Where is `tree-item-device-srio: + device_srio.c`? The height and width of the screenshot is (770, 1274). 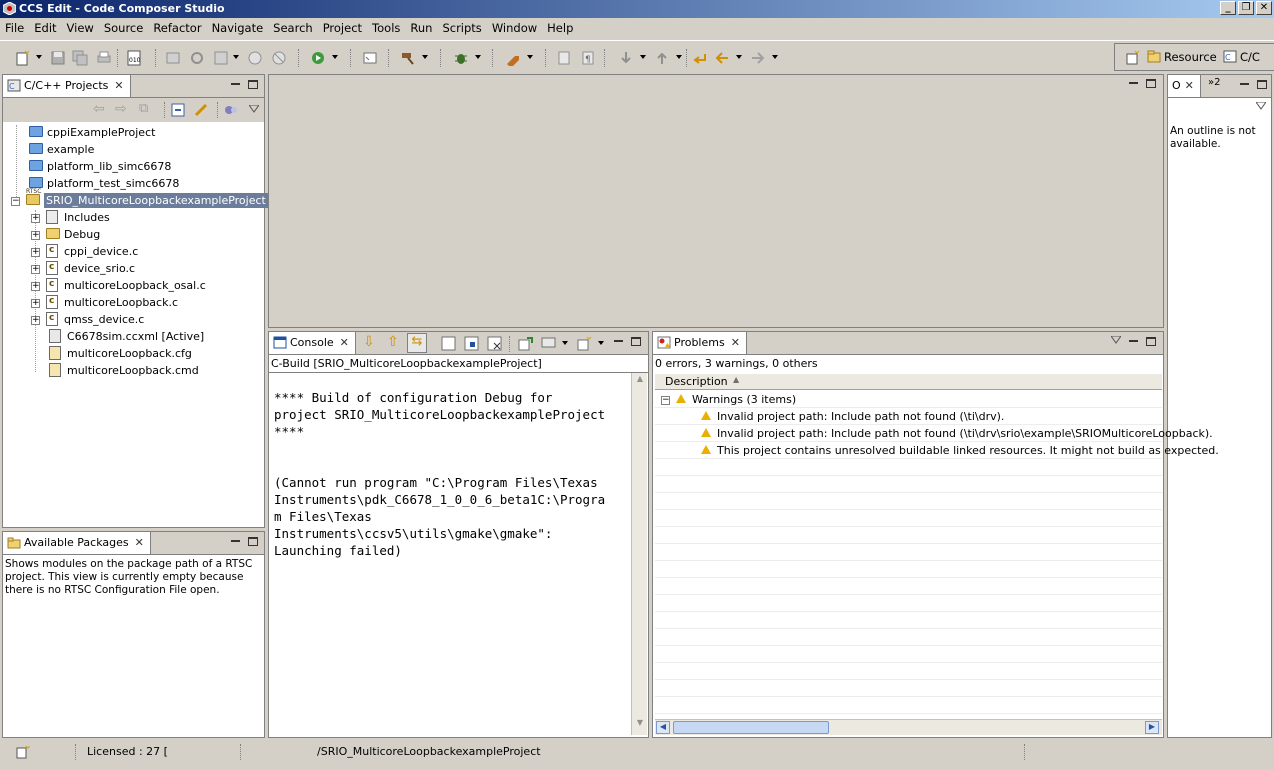
tree-item-device-srio: + device_srio.c is located at coordinates (83, 268).